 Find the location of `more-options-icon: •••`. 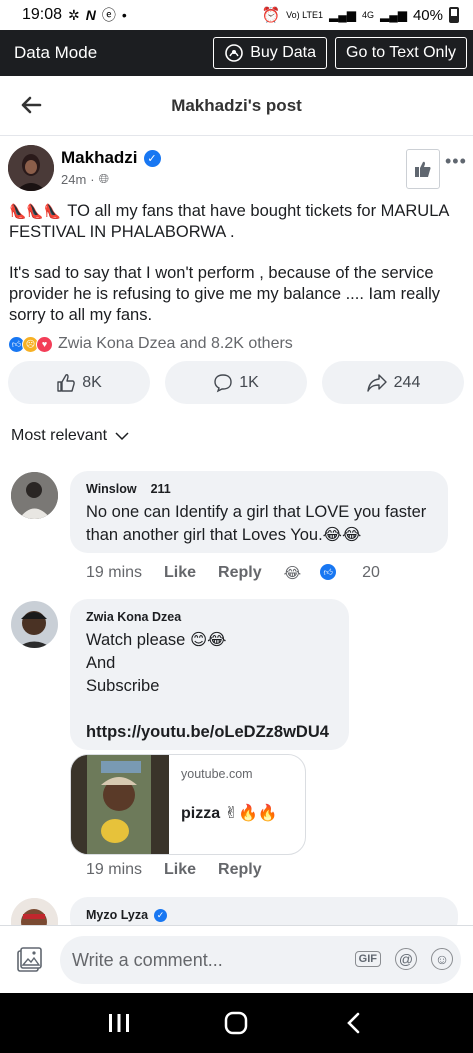

more-options-icon: ••• is located at coordinates (456, 161).